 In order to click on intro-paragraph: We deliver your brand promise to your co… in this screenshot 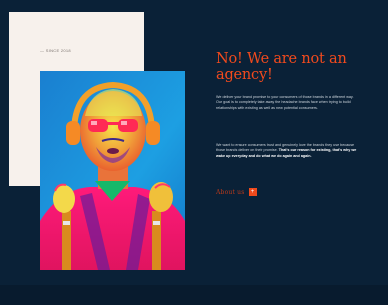, I will do `click(285, 102)`.